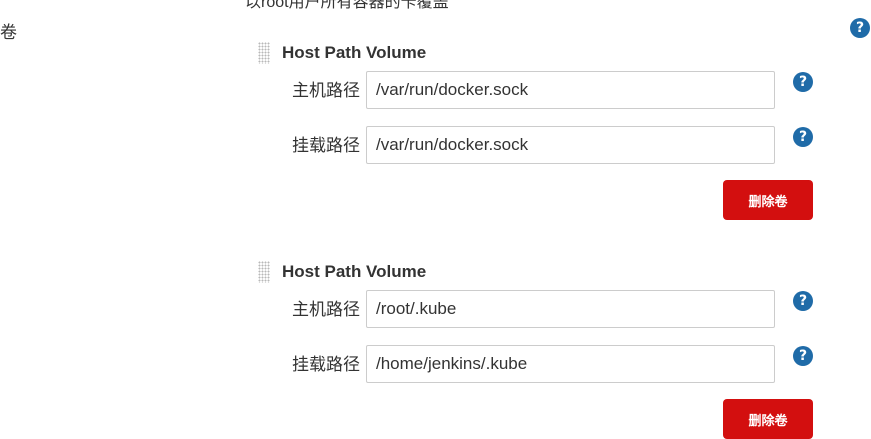 The width and height of the screenshot is (871, 439). I want to click on volumes-help-icon: ?, so click(860, 28).